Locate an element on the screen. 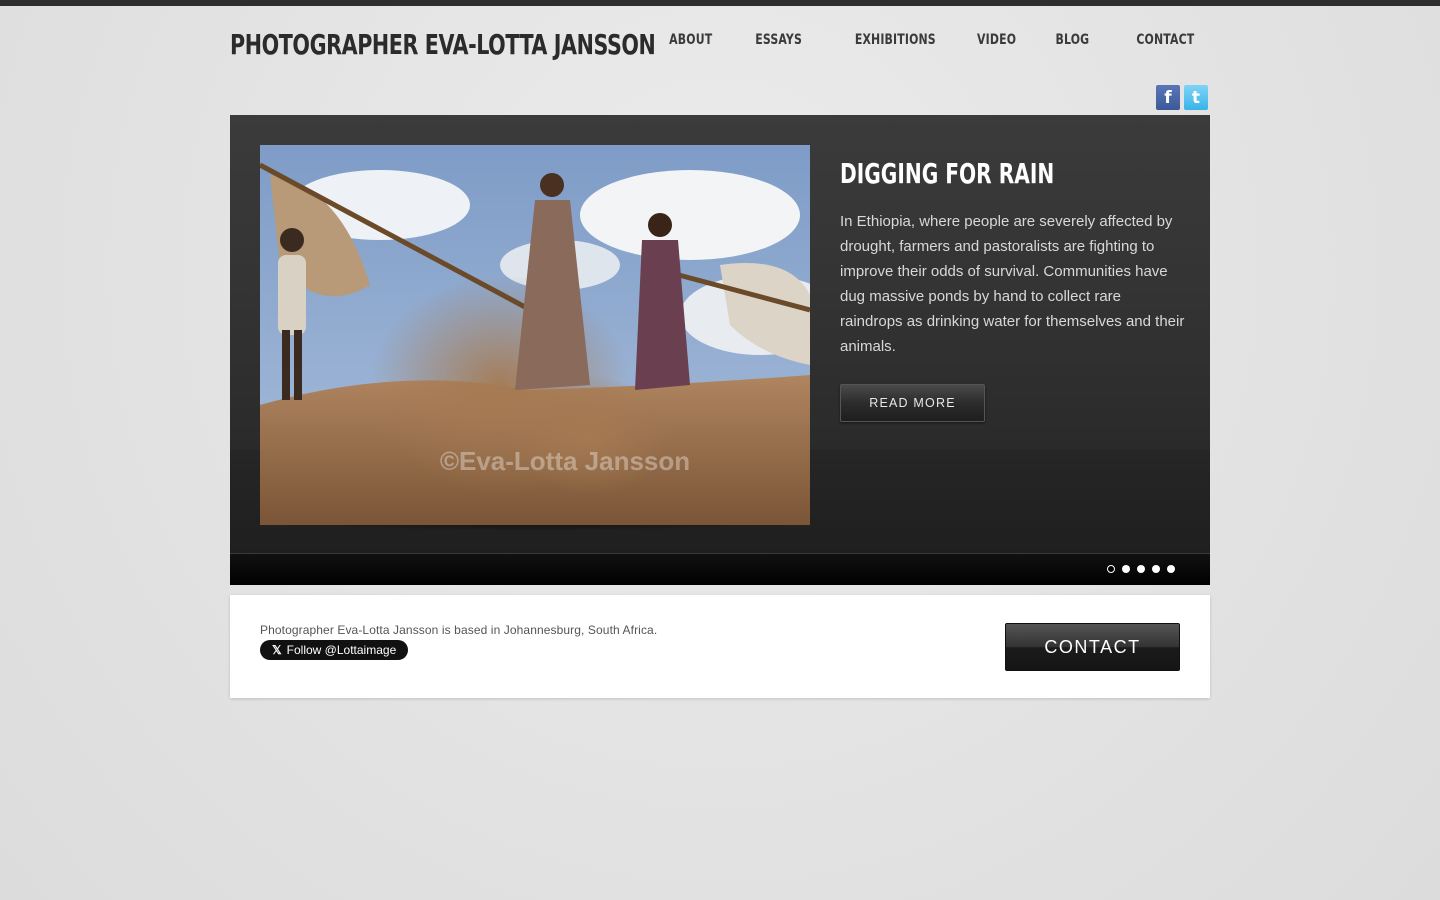 This screenshot has height=900, width=1440. nav-video: Video is located at coordinates (996, 40).